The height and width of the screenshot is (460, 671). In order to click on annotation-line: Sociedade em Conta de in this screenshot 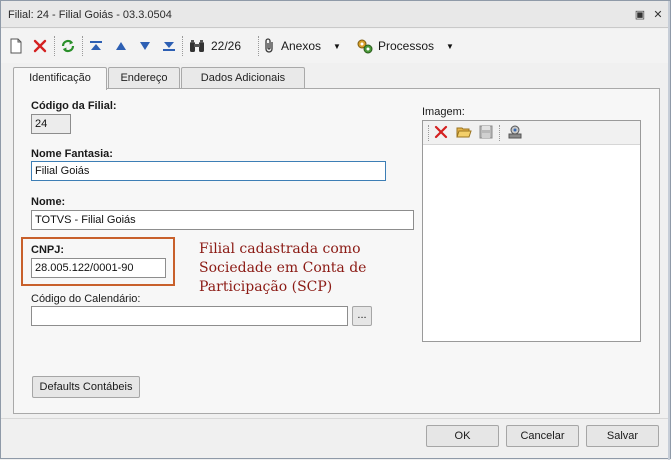, I will do `click(283, 268)`.